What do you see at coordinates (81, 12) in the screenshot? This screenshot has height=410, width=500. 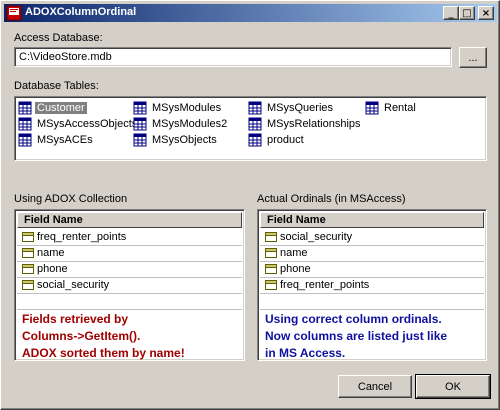 I see `window-title: ADOXColumnOrdinal` at bounding box center [81, 12].